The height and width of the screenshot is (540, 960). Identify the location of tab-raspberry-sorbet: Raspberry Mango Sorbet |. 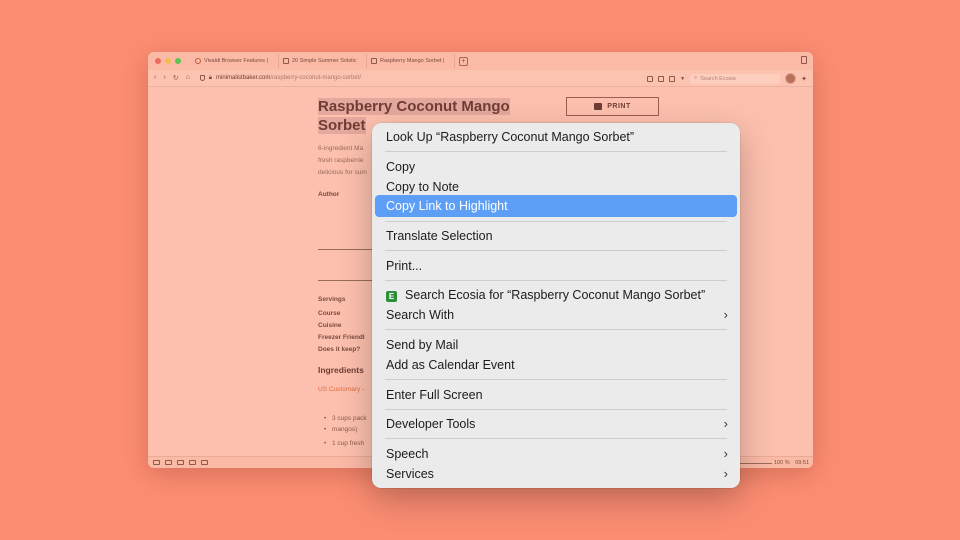
(411, 61).